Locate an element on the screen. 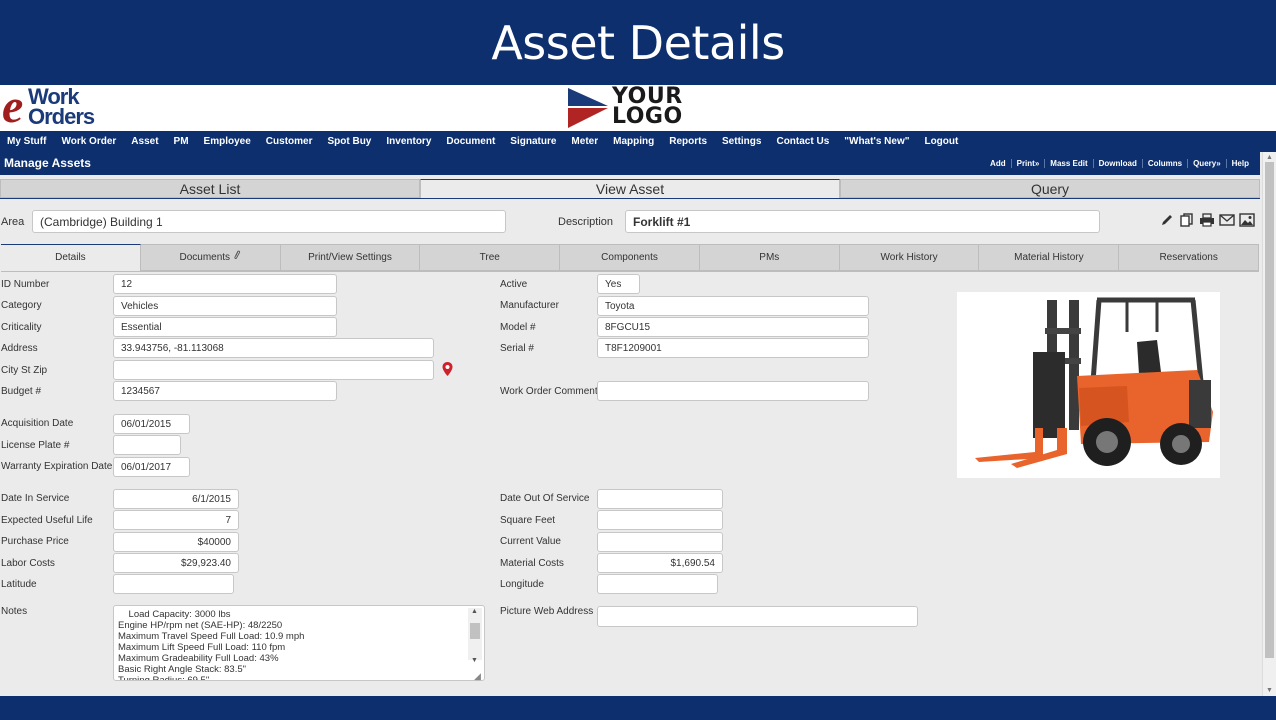 This screenshot has height=720, width=1276. mass-edit-button: Mass Edit is located at coordinates (1068, 163).